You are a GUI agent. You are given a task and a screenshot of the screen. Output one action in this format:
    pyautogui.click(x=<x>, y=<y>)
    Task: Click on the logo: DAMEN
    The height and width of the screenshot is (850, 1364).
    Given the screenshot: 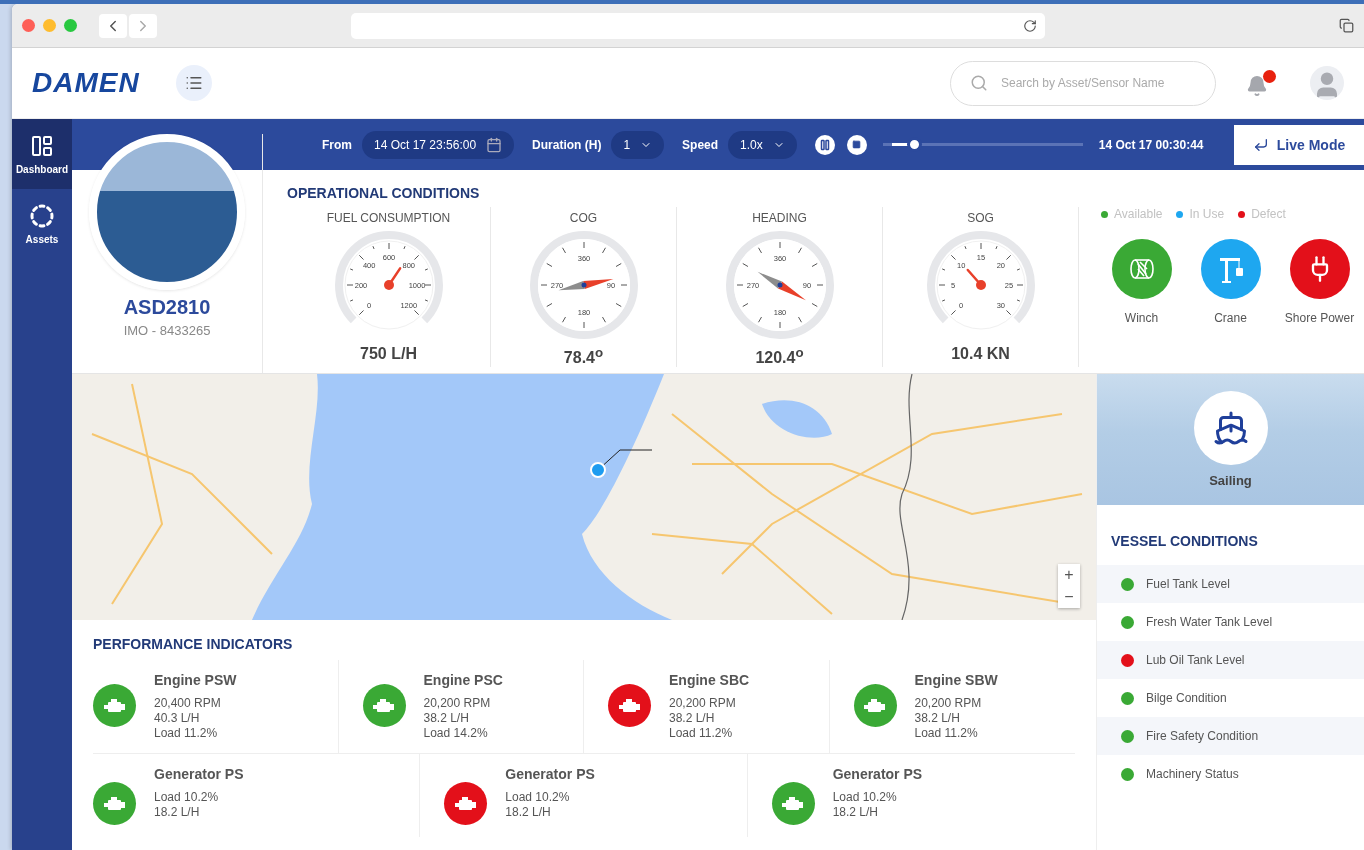 What is the action you would take?
    pyautogui.click(x=86, y=83)
    